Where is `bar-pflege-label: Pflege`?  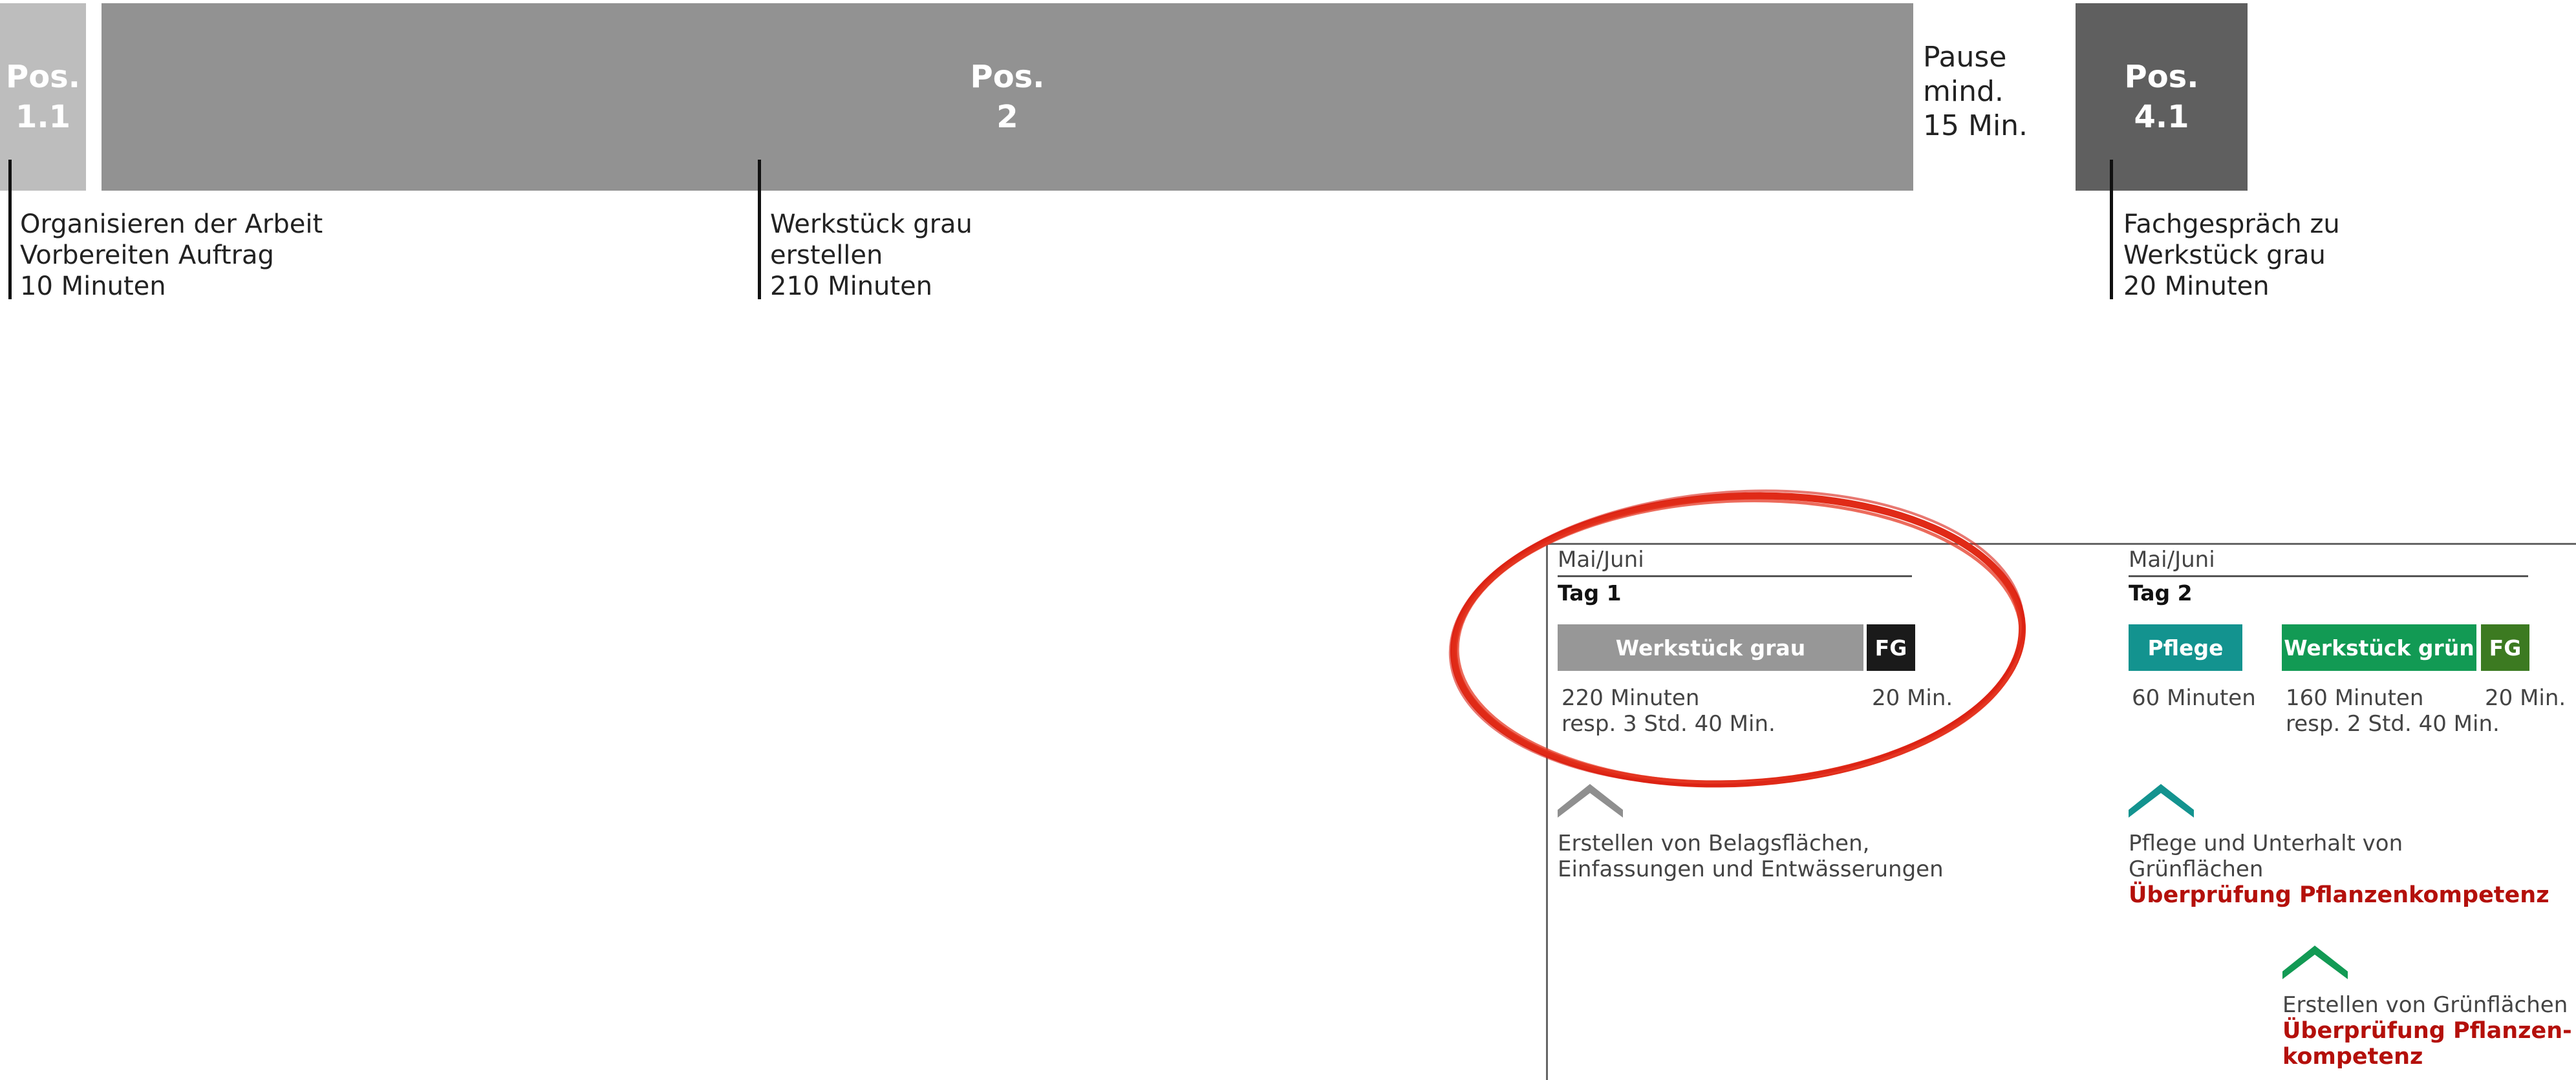
bar-pflege-label: Pflege is located at coordinates (2185, 648).